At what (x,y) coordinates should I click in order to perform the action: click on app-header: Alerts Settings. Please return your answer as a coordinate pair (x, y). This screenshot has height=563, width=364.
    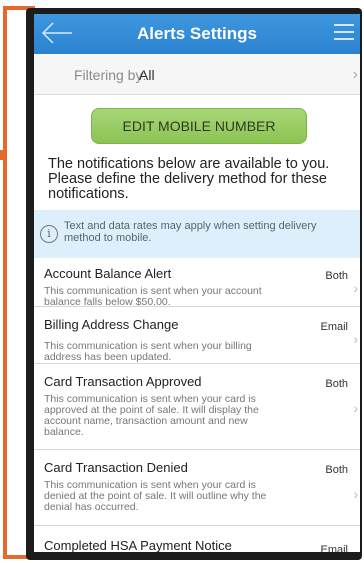
    Looking at the image, I should click on (197, 34).